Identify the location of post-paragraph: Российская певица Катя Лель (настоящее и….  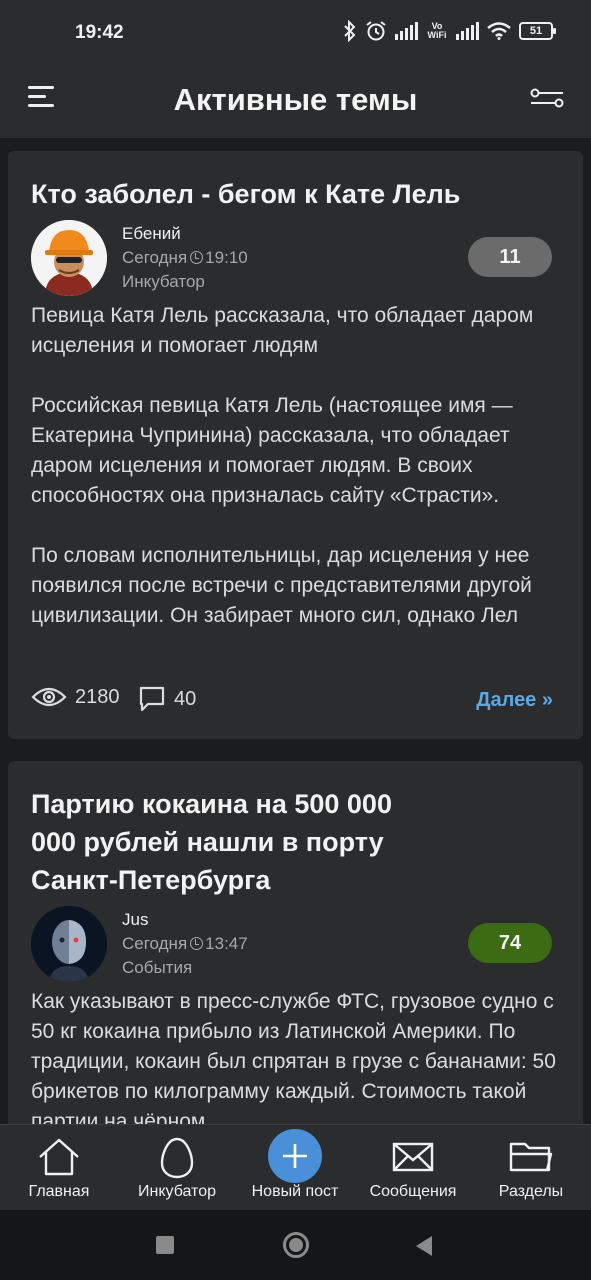
(272, 450).